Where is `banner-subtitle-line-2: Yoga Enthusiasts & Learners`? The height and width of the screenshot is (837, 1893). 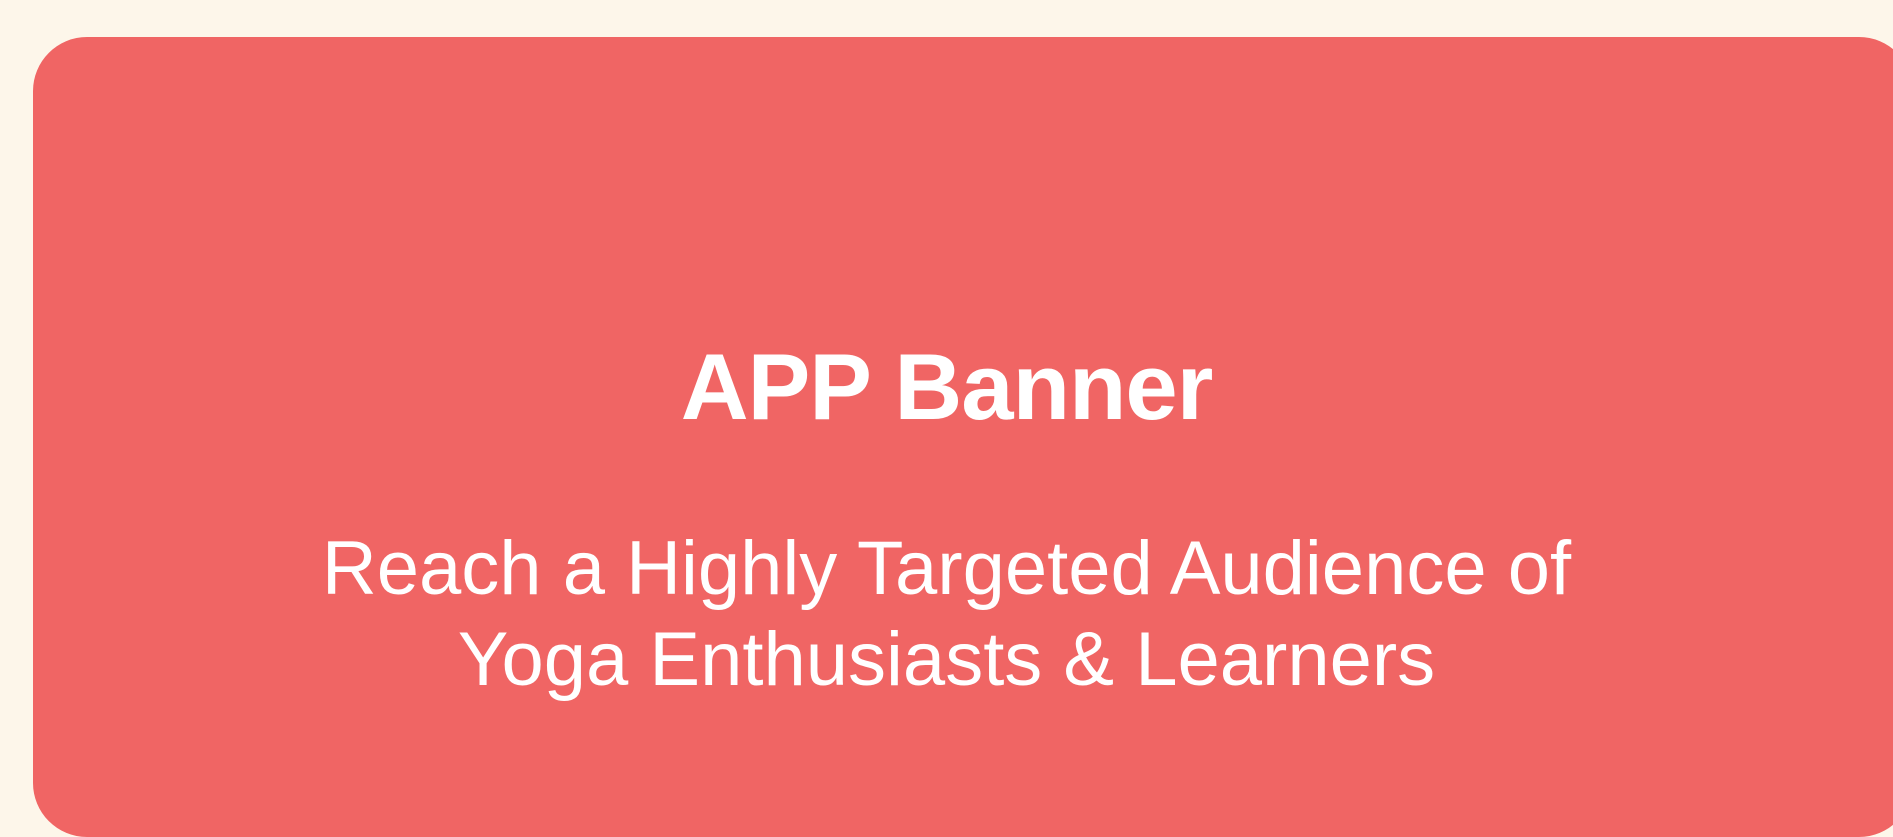
banner-subtitle-line-2: Yoga Enthusiasts & Learners is located at coordinates (946, 659).